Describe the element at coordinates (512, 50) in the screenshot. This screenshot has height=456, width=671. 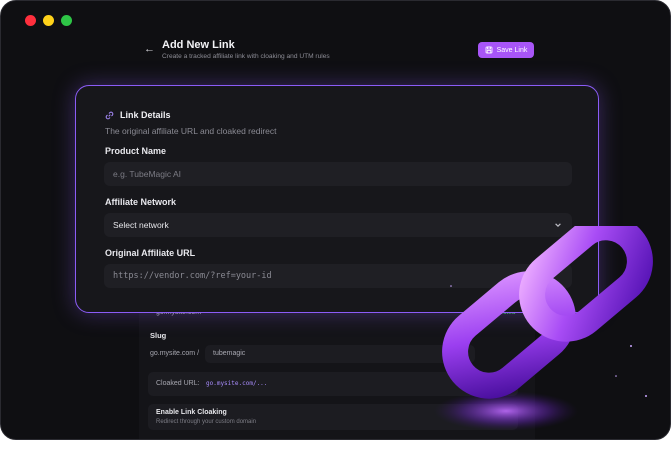
I see `save-link-label: Save Link` at that location.